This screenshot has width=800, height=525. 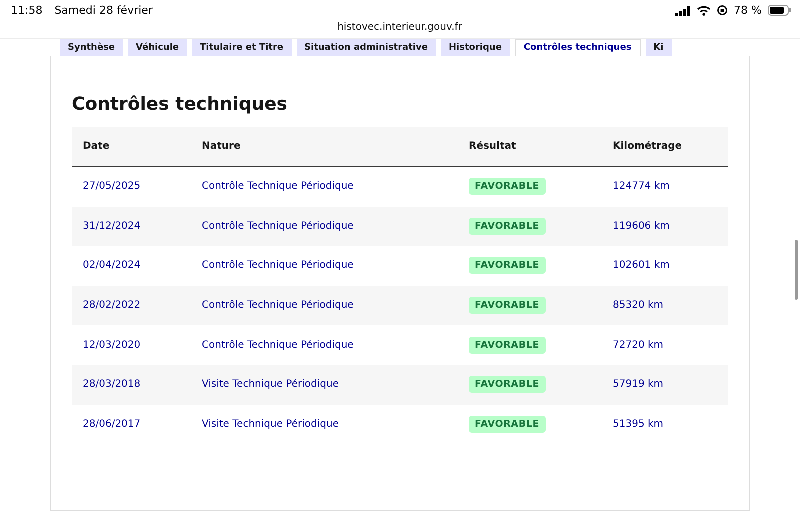 I want to click on date-cell: 12/03/2020, so click(x=112, y=345).